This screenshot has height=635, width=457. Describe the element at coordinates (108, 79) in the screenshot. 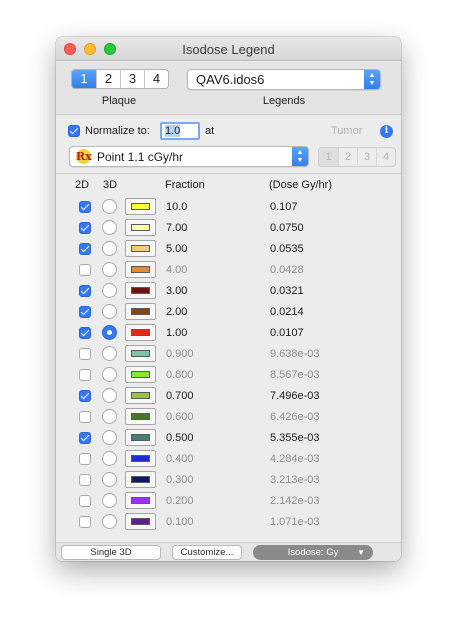

I see `plaque-segment-2: 2` at that location.